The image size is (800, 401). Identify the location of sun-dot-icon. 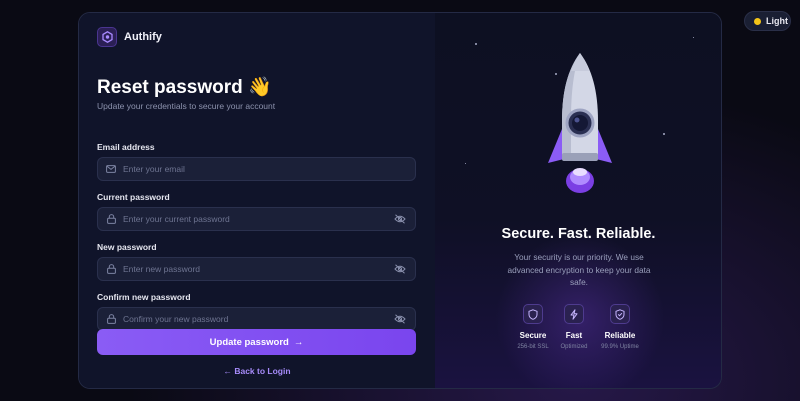
(757, 21).